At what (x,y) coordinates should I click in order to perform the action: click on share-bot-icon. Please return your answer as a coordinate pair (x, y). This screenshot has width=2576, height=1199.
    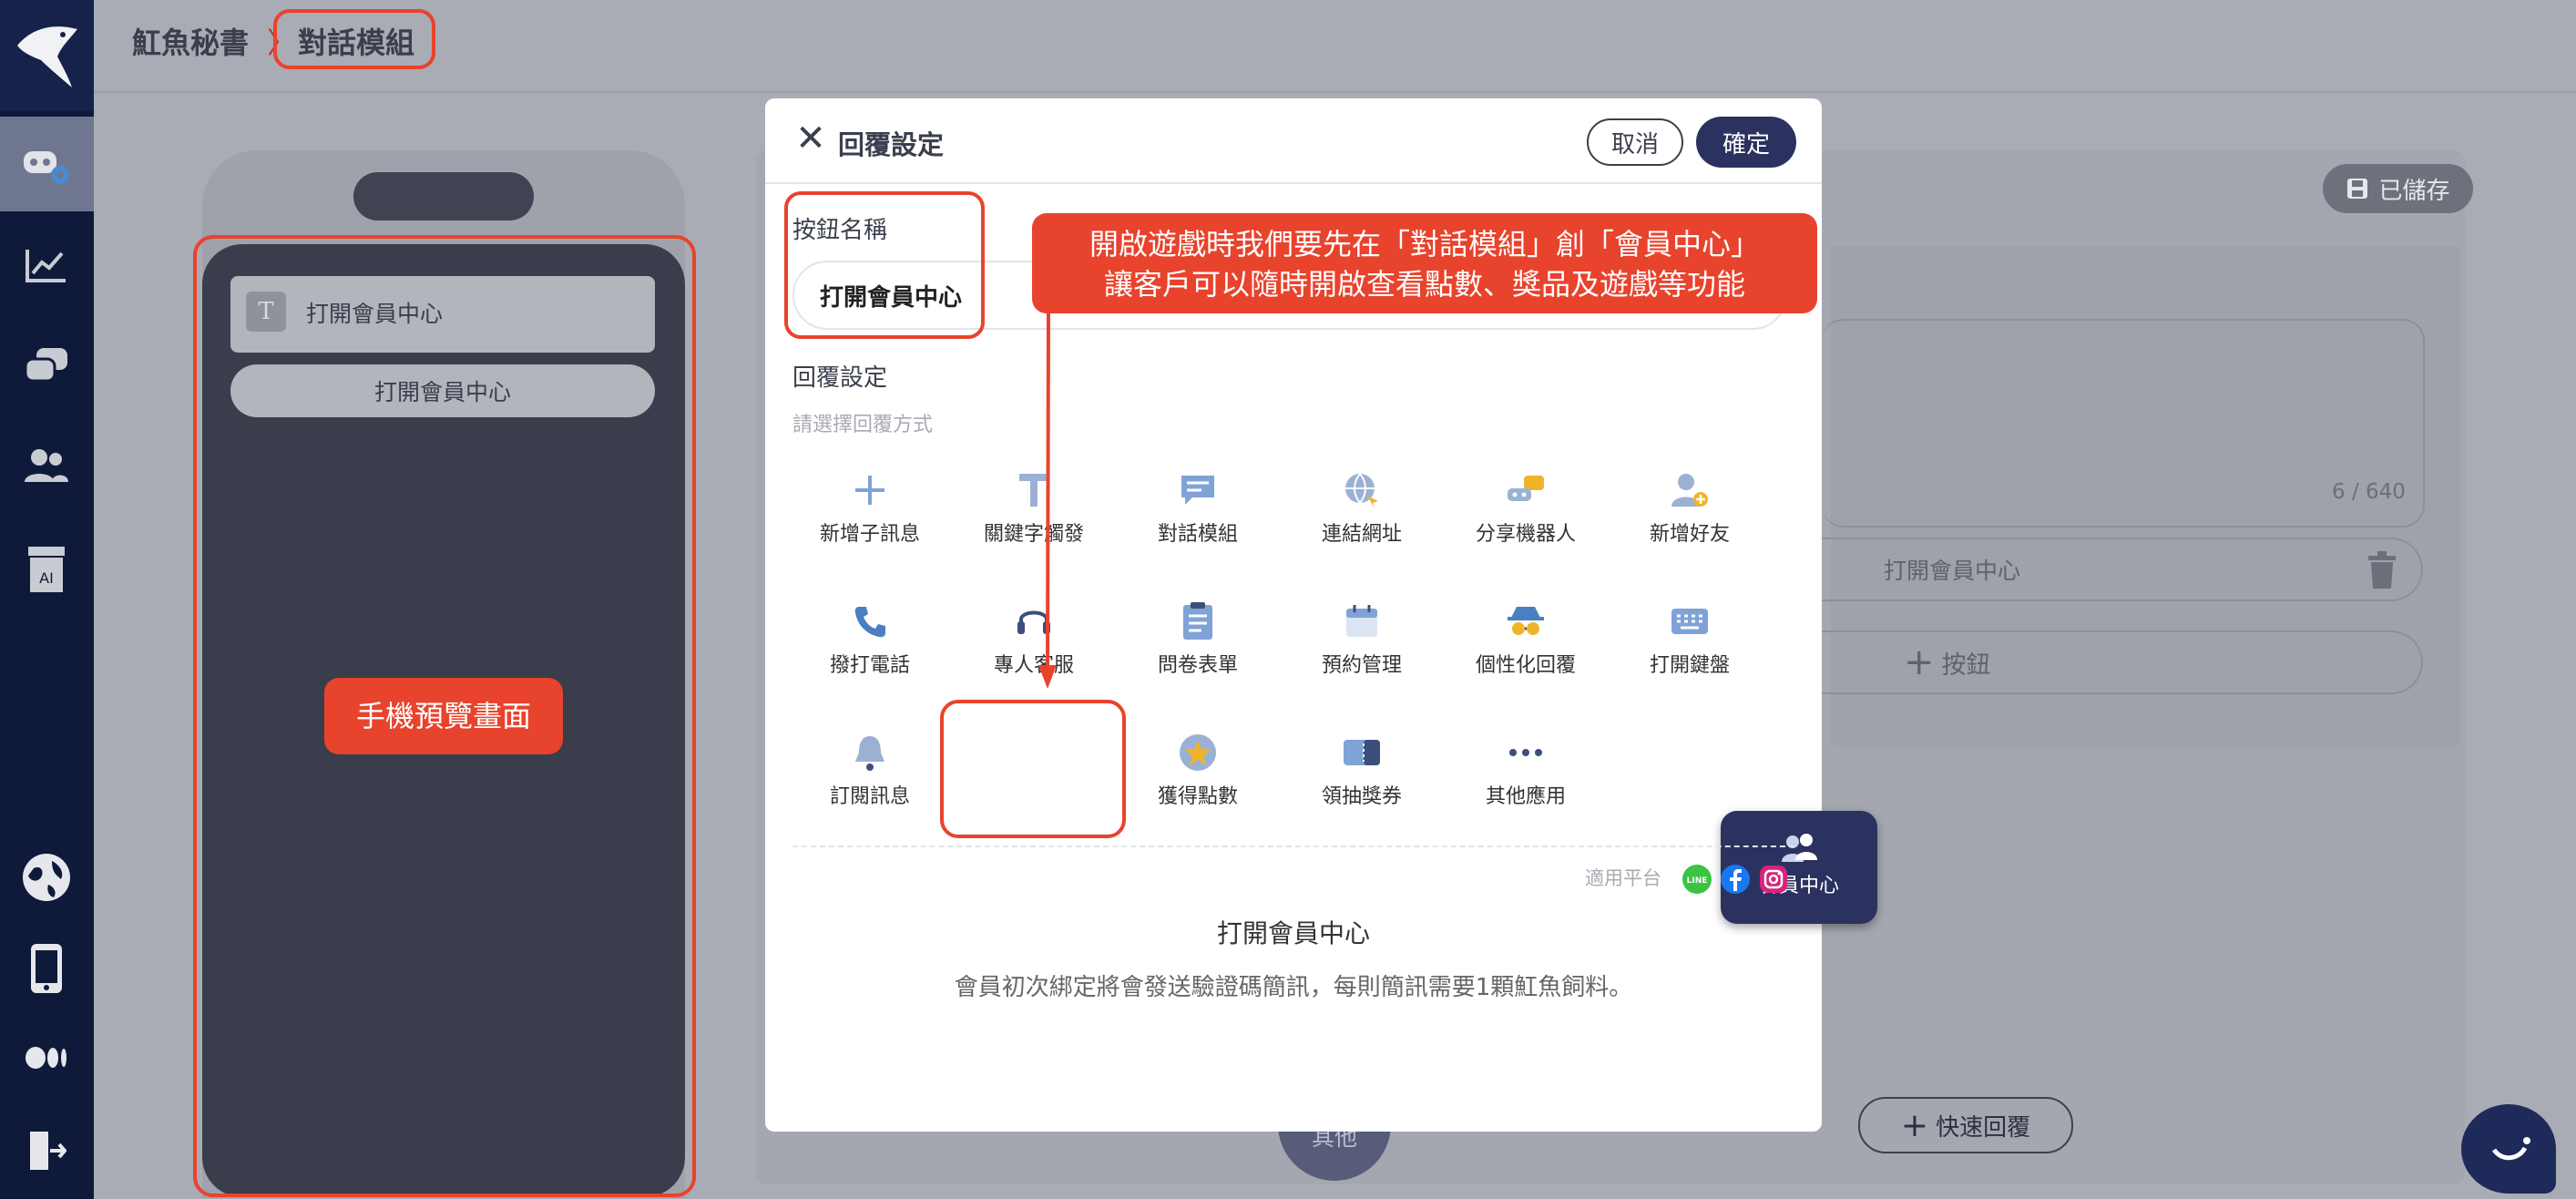
    Looking at the image, I should click on (1526, 488).